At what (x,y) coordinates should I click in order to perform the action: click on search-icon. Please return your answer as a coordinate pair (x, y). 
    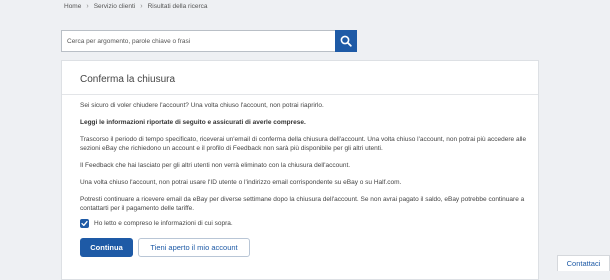
    Looking at the image, I should click on (346, 41).